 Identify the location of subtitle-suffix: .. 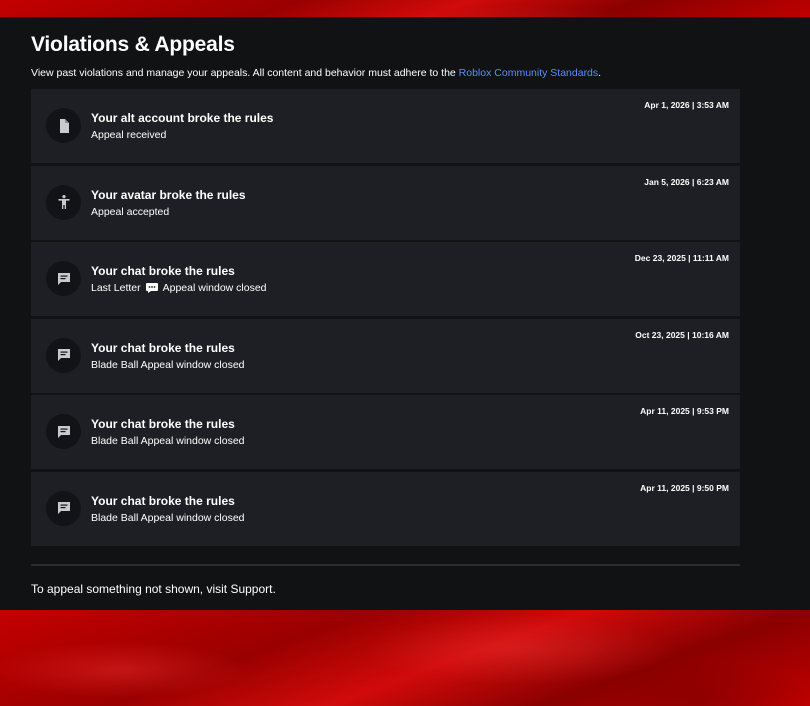
(600, 73).